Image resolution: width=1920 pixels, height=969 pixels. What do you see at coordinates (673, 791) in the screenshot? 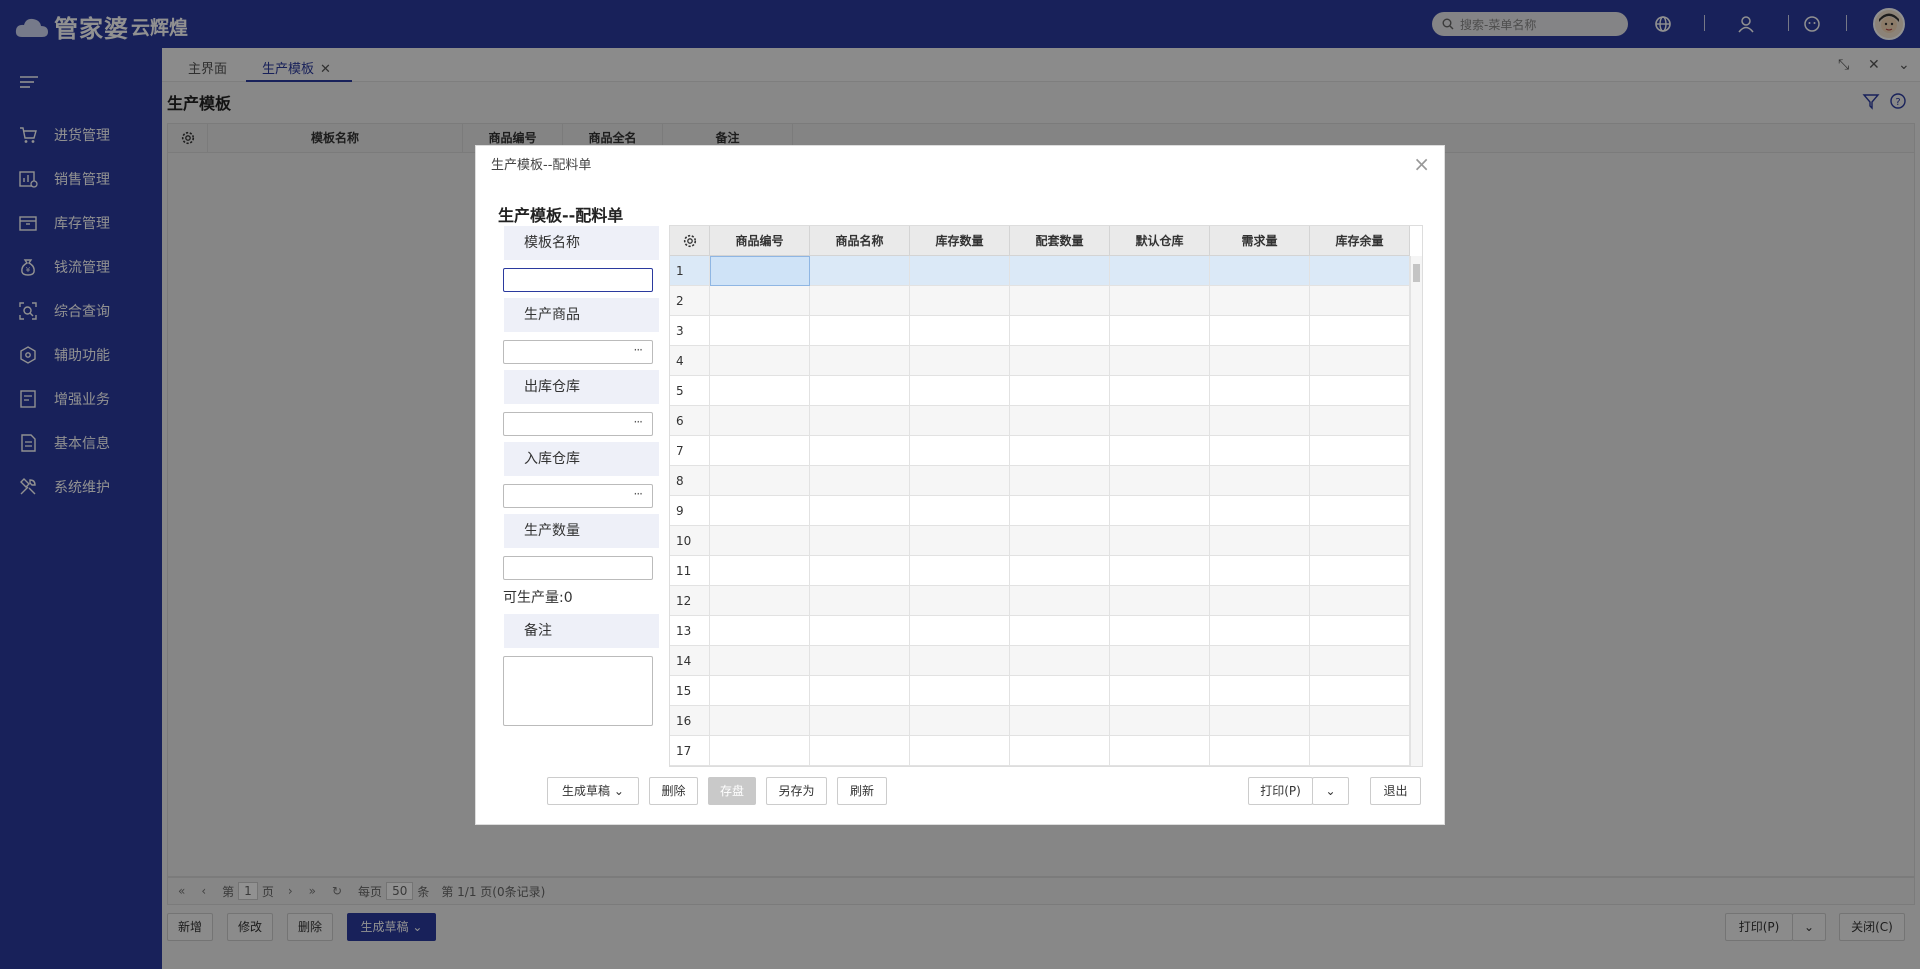
I see `delete-button: 删除` at bounding box center [673, 791].